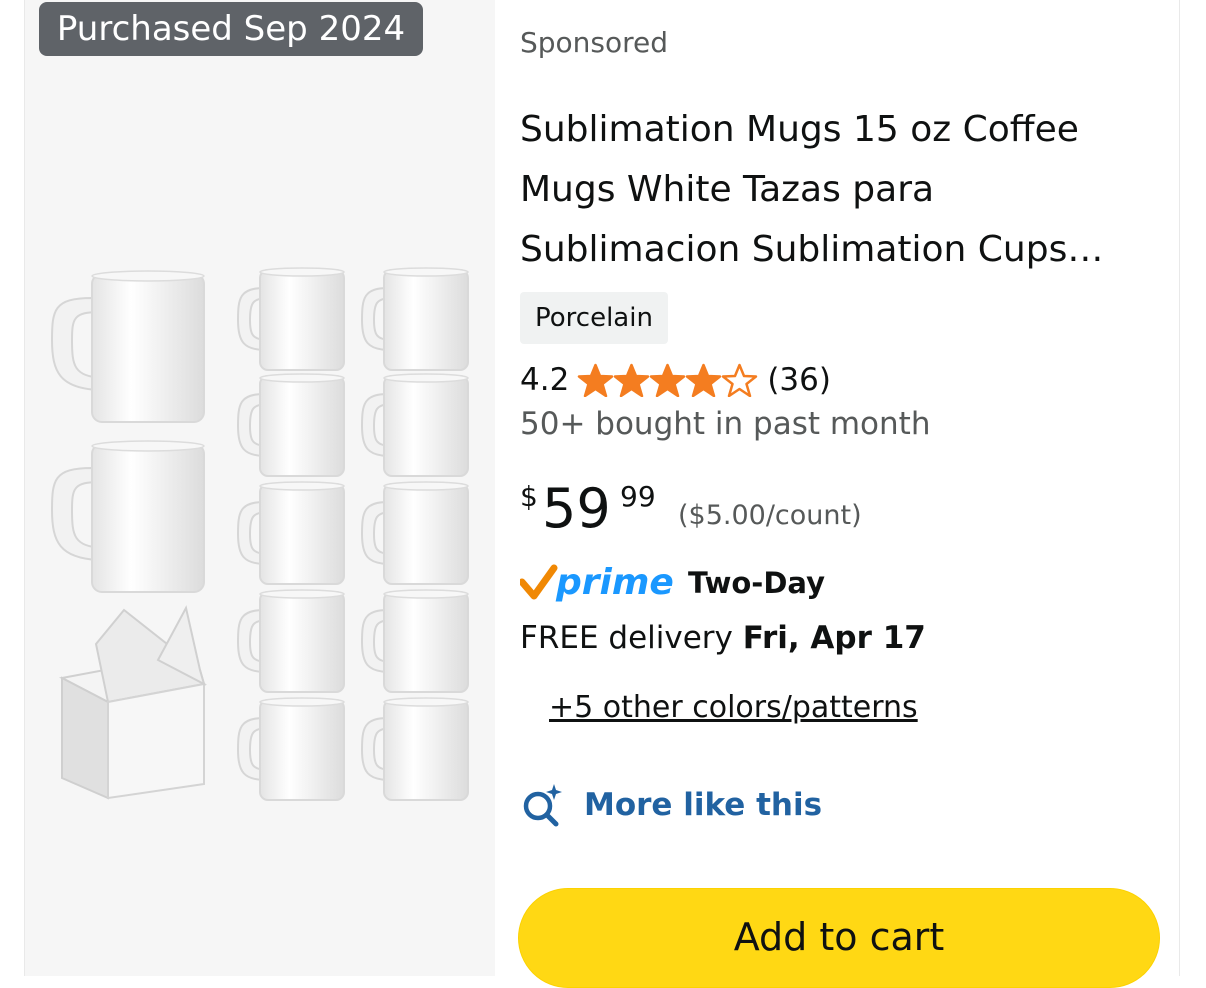  Describe the element at coordinates (594, 318) in the screenshot. I see `material-chip: Porcelain` at that location.